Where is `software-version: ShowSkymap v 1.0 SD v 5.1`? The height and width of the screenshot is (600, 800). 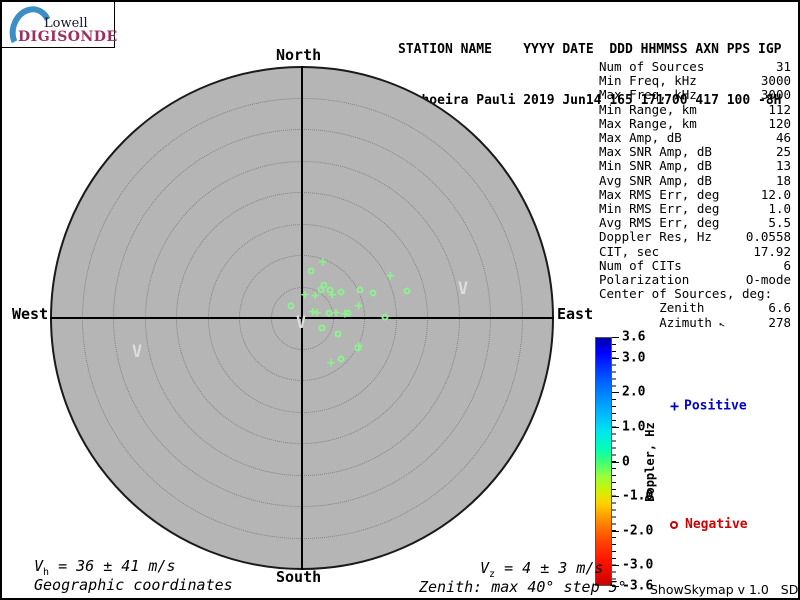
software-version: ShowSkymap v 1.0 SD v 5.1 is located at coordinates (724, 589).